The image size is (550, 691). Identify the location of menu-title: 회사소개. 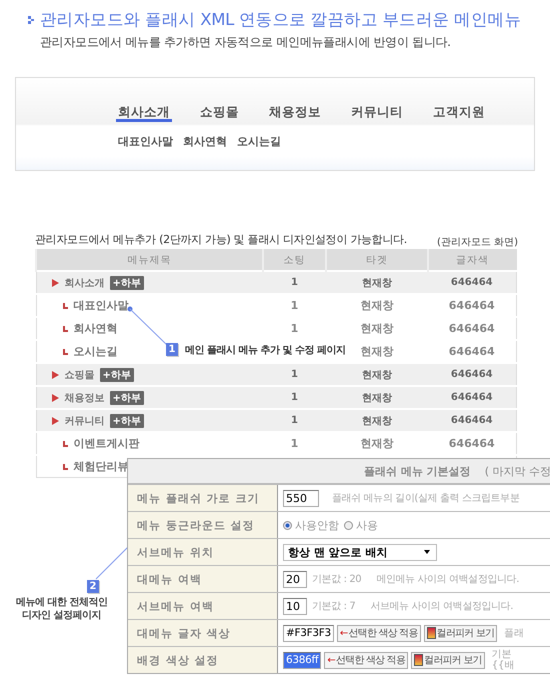
(84, 283).